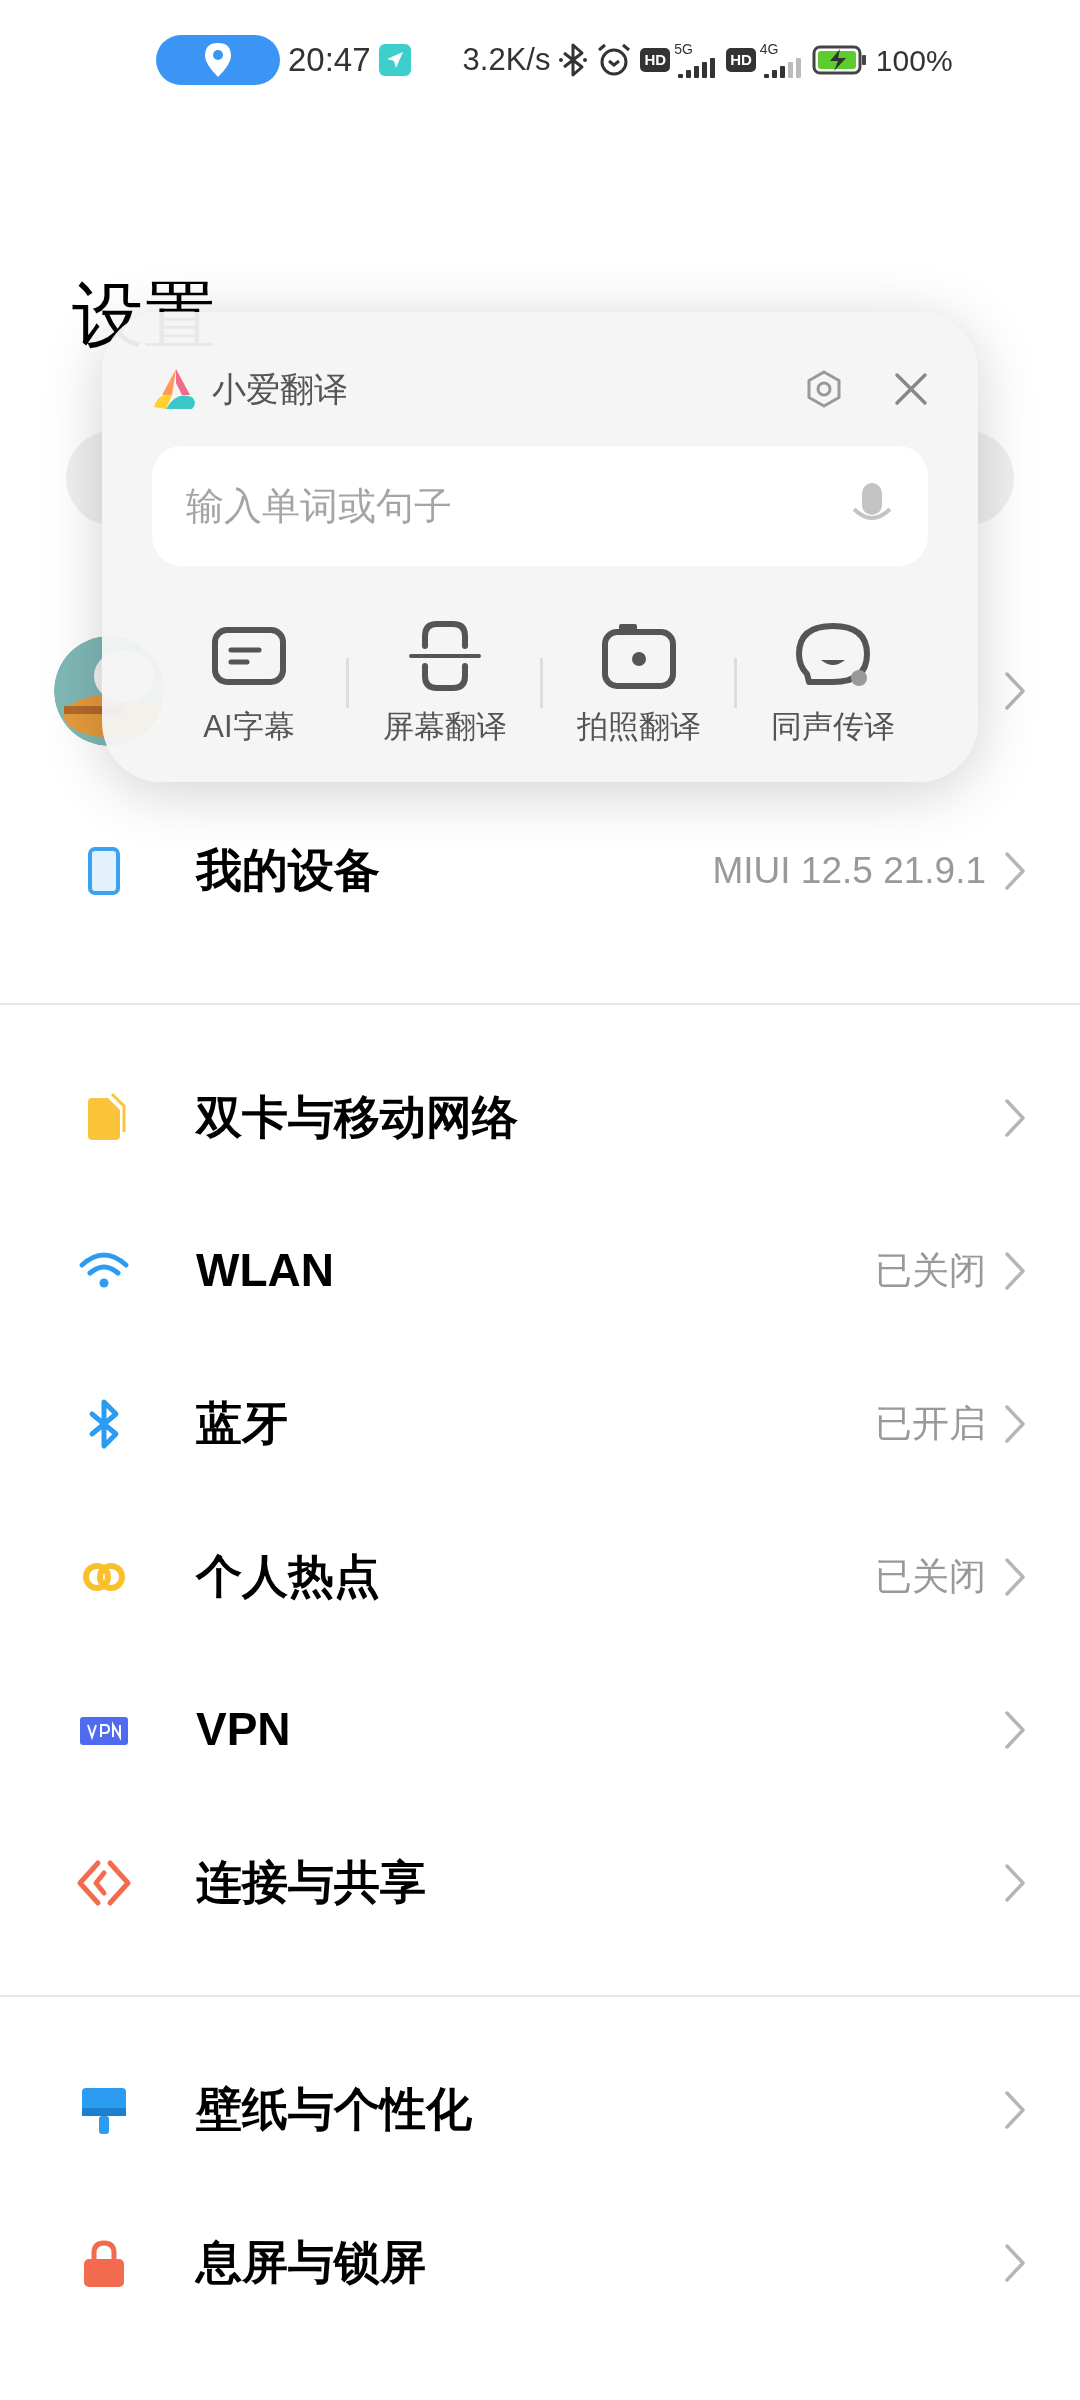 The image size is (1080, 2400). I want to click on row-label: 息屏与锁屏, so click(311, 2262).